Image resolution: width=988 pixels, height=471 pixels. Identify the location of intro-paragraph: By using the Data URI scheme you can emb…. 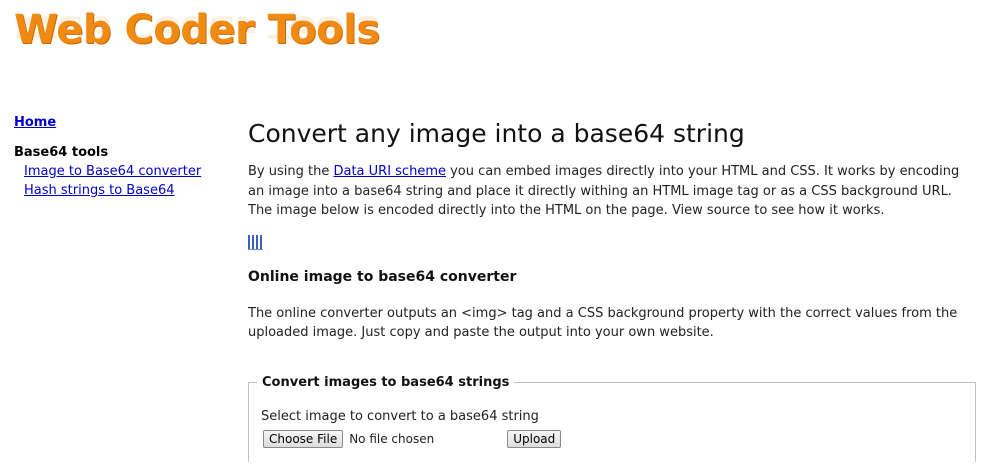
(613, 191).